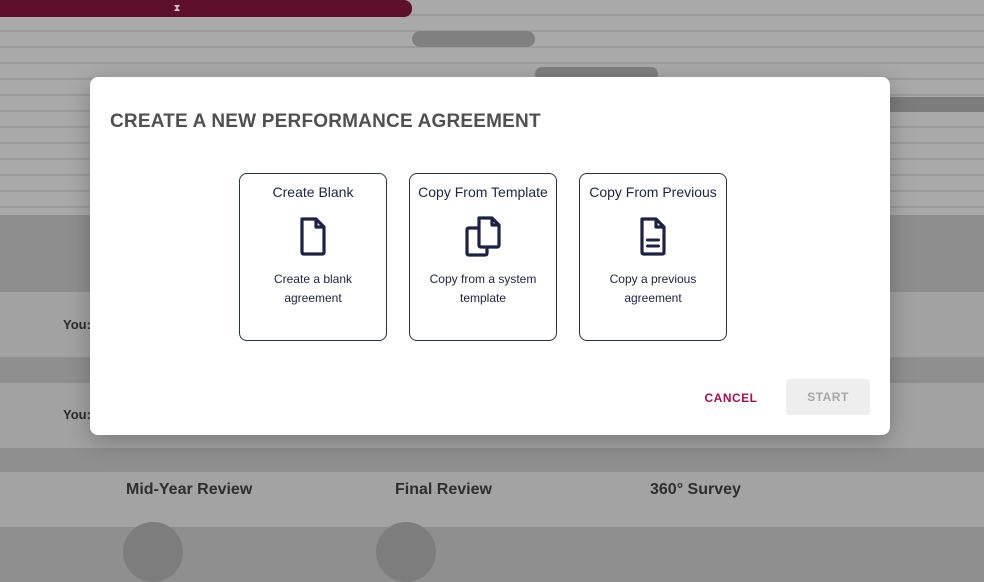  What do you see at coordinates (313, 236) in the screenshot?
I see `blank-document-icon` at bounding box center [313, 236].